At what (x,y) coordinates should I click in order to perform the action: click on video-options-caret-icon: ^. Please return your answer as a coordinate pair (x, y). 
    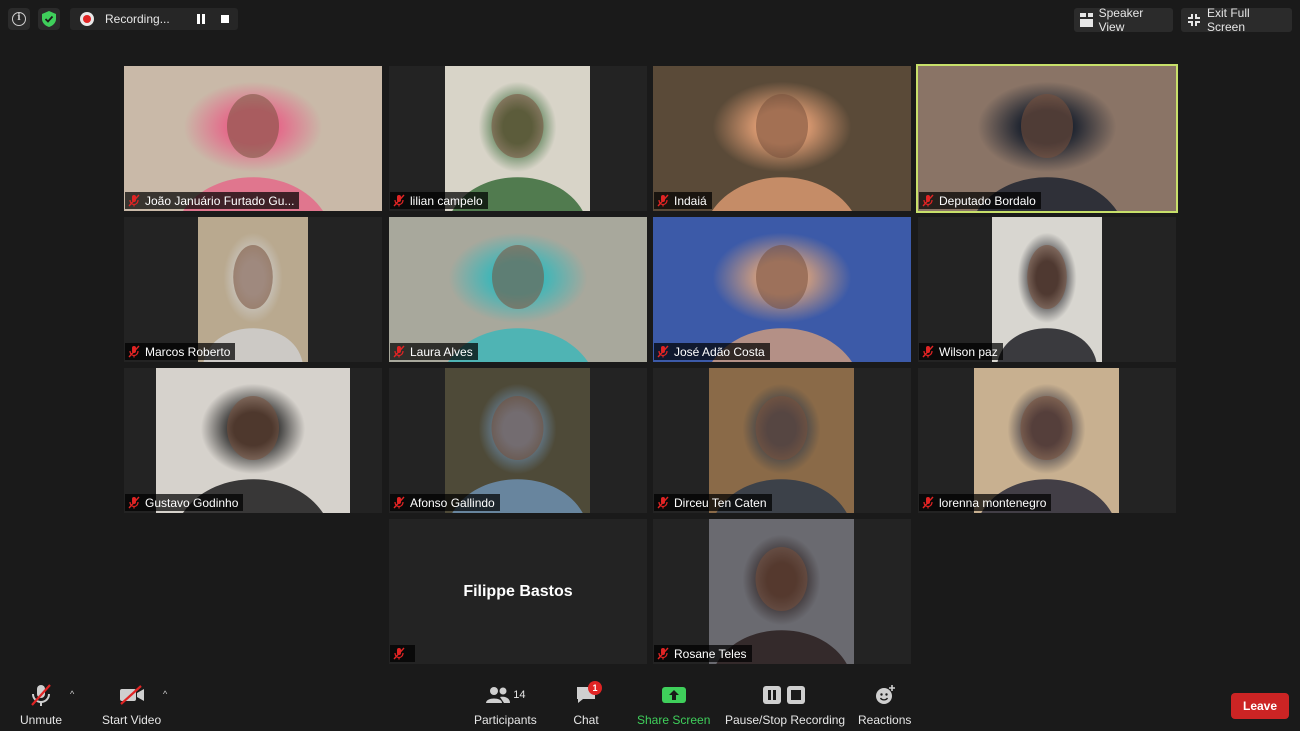
    Looking at the image, I should click on (165, 694).